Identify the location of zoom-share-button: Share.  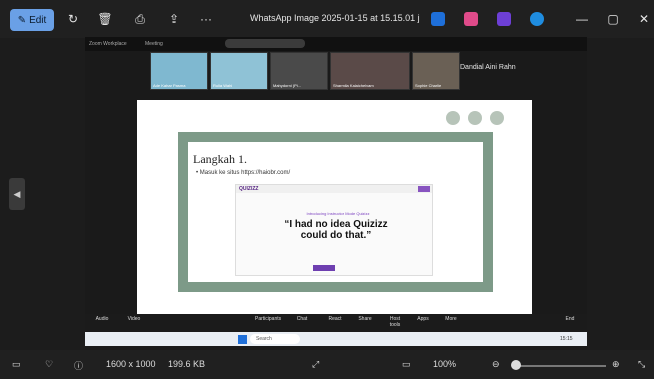
(365, 319).